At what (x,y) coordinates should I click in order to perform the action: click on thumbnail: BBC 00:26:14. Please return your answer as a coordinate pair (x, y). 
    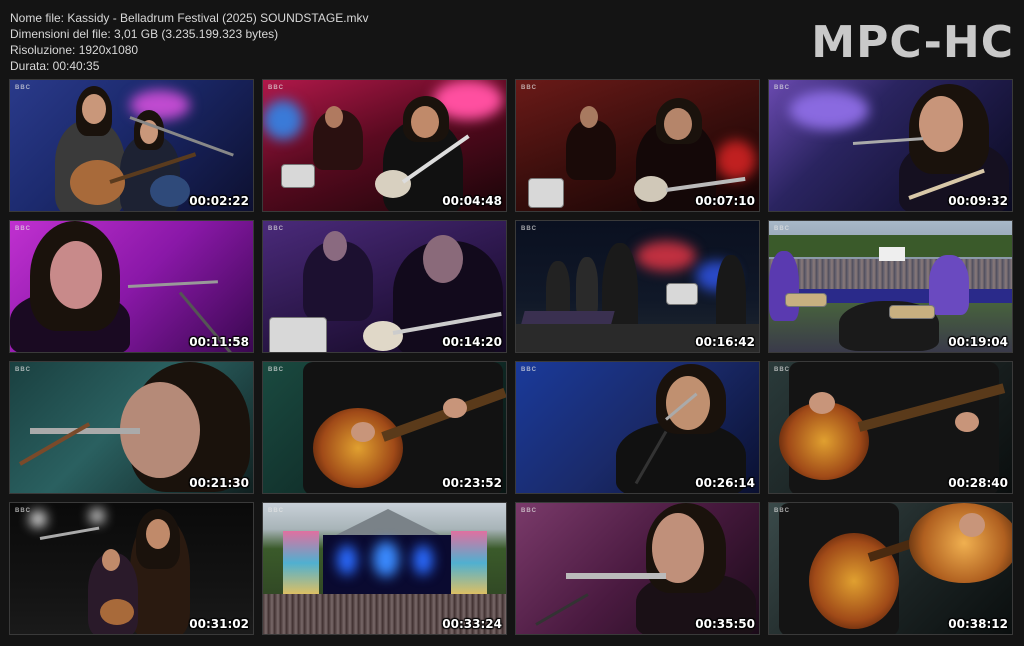
    Looking at the image, I should click on (637, 427).